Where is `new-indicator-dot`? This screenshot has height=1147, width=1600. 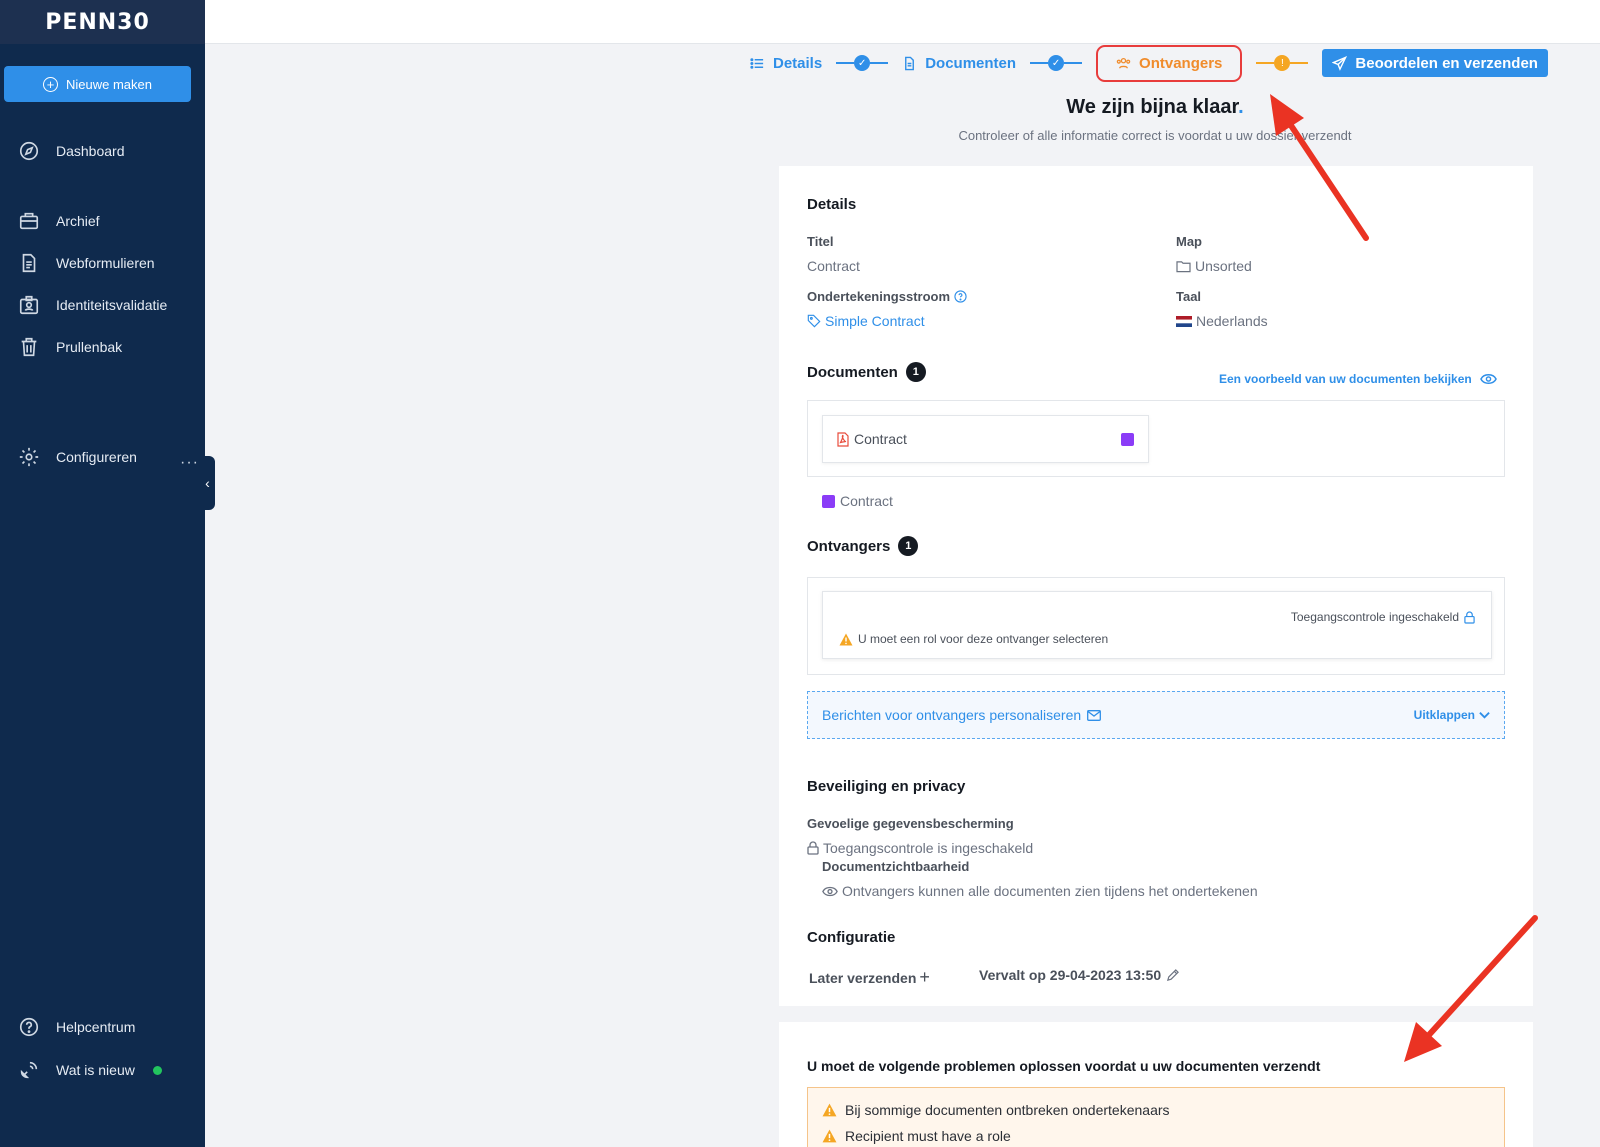 new-indicator-dot is located at coordinates (157, 1070).